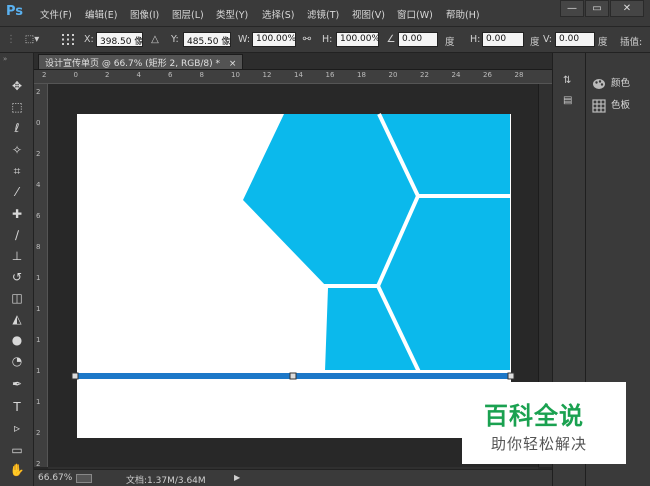 This screenshot has width=650, height=486. I want to click on y-label: Y:, so click(175, 39).